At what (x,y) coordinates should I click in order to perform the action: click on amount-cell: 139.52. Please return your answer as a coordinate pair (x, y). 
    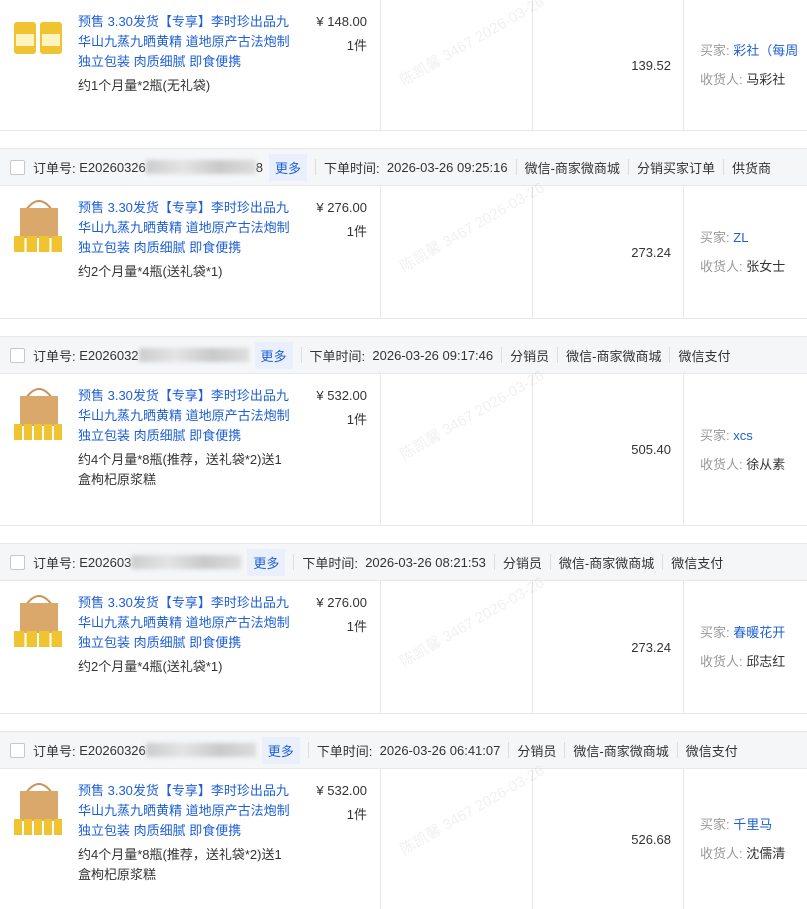
    Looking at the image, I should click on (608, 65).